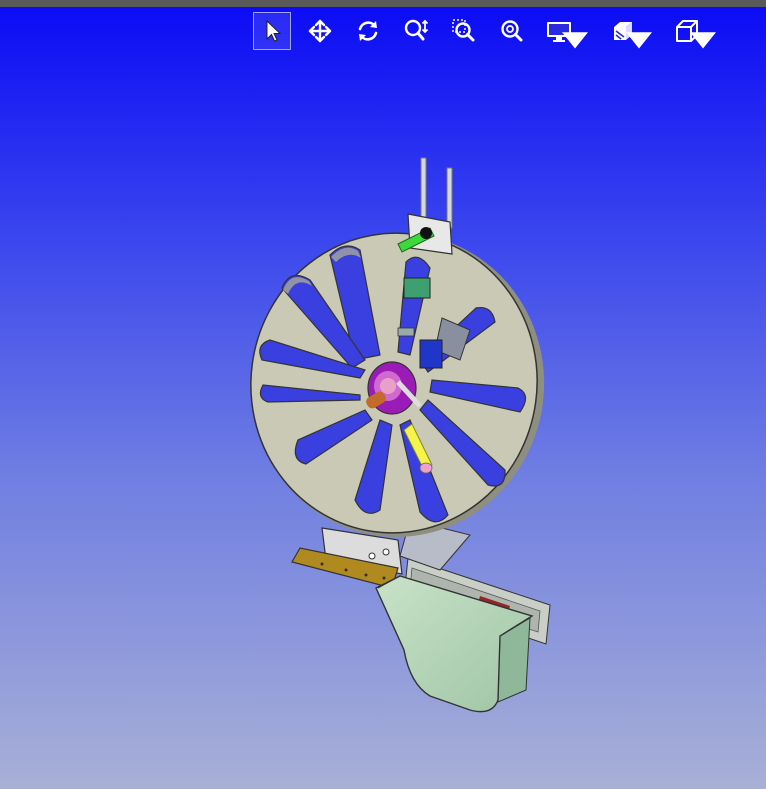 This screenshot has width=766, height=789. I want to click on base-bracket, so click(347, 558).